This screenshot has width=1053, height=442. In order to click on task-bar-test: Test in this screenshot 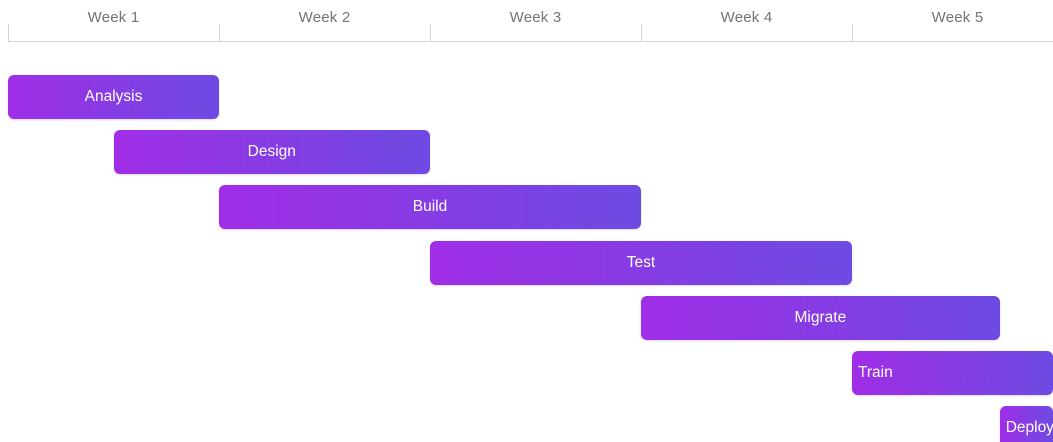, I will do `click(641, 262)`.